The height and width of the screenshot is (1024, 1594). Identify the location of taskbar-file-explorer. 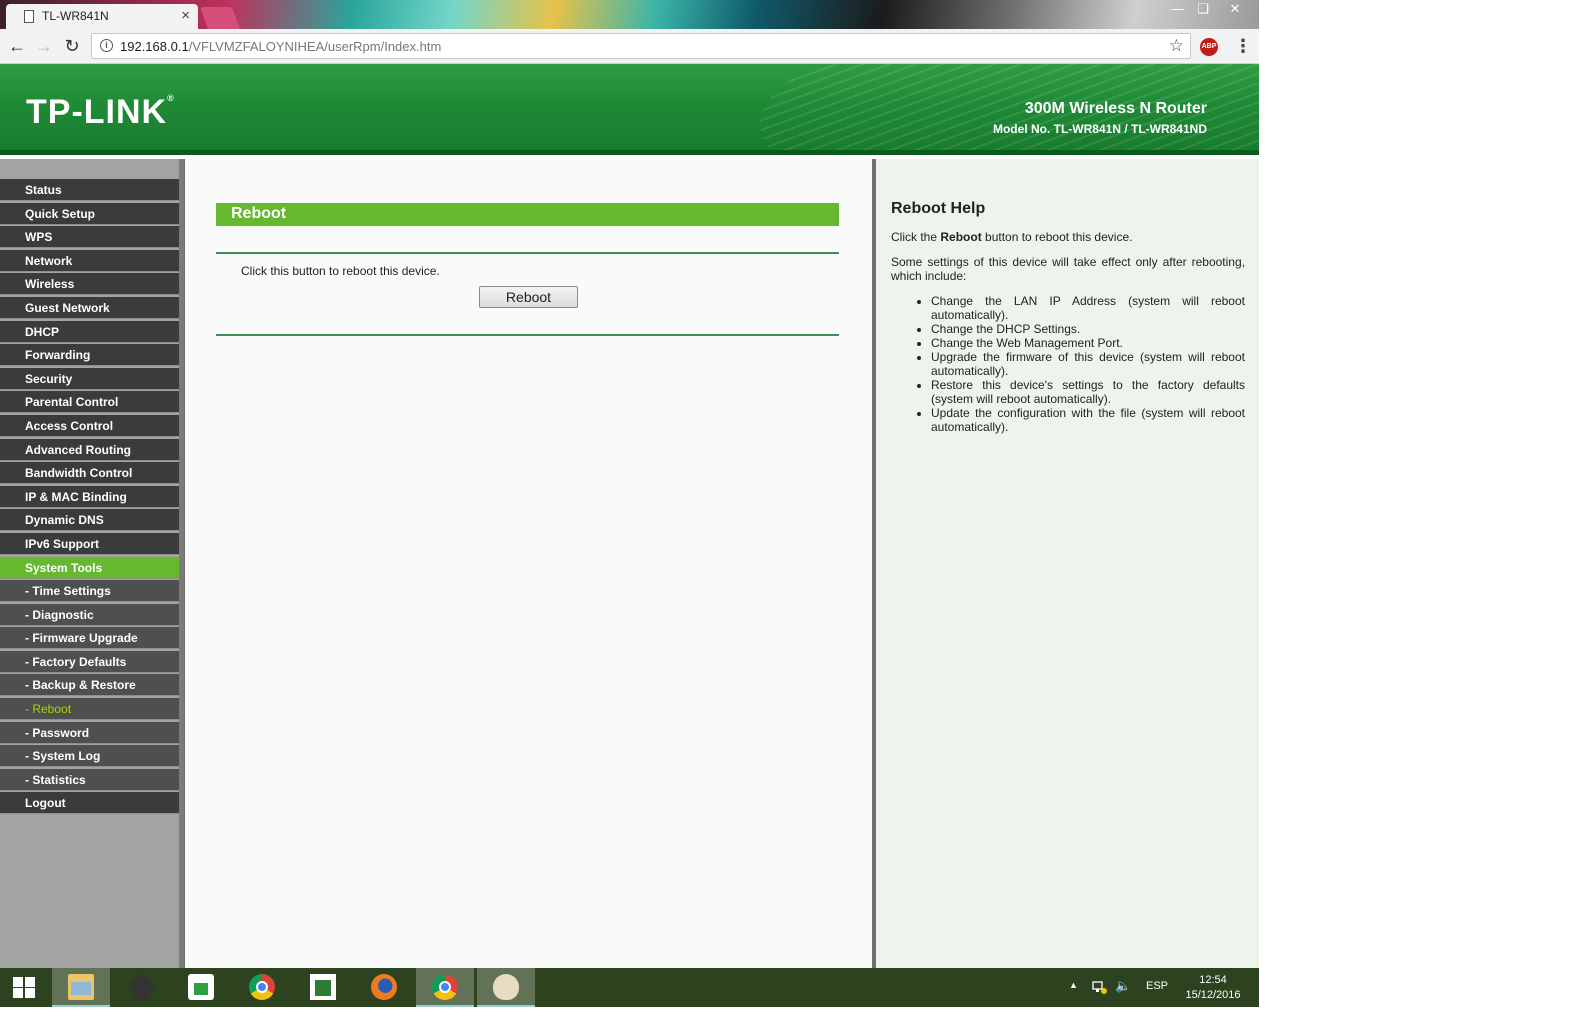
(81, 987).